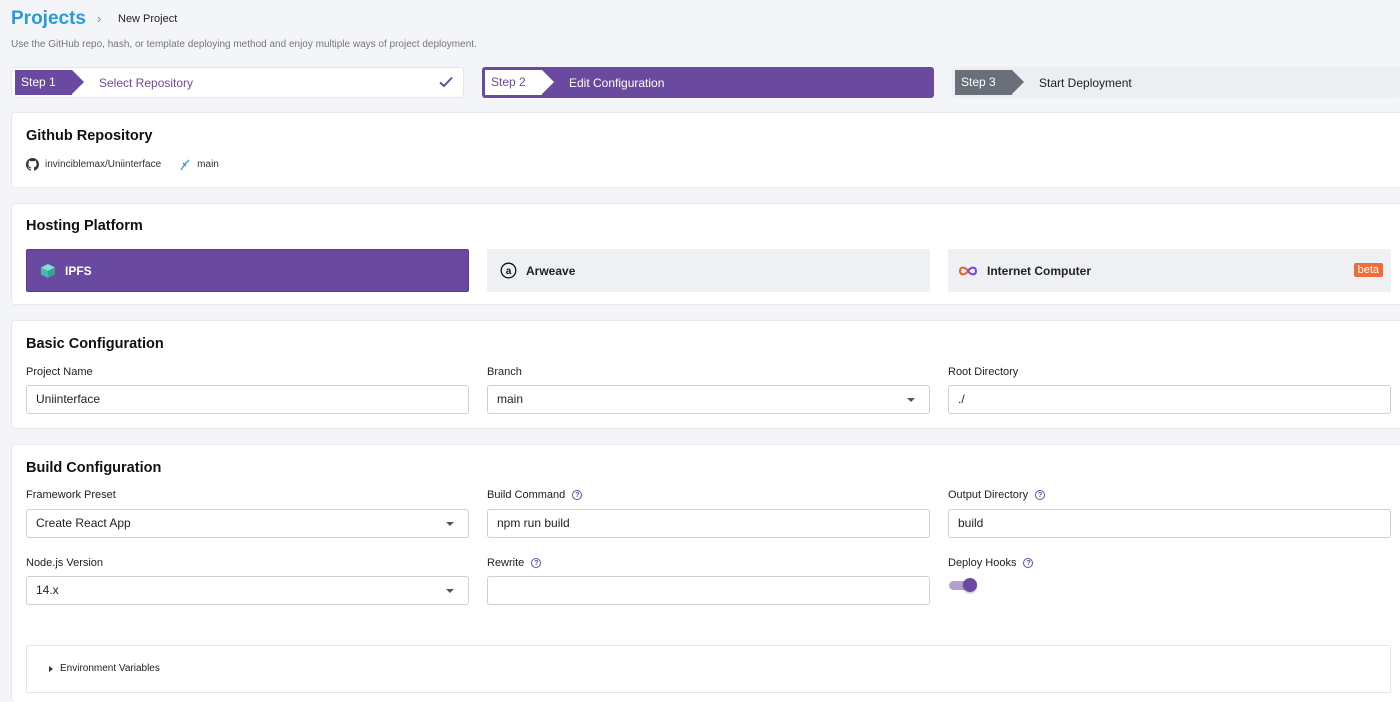 The image size is (1400, 702). Describe the element at coordinates (247, 590) in the screenshot. I see `nodejs-version-select: 14.x` at that location.